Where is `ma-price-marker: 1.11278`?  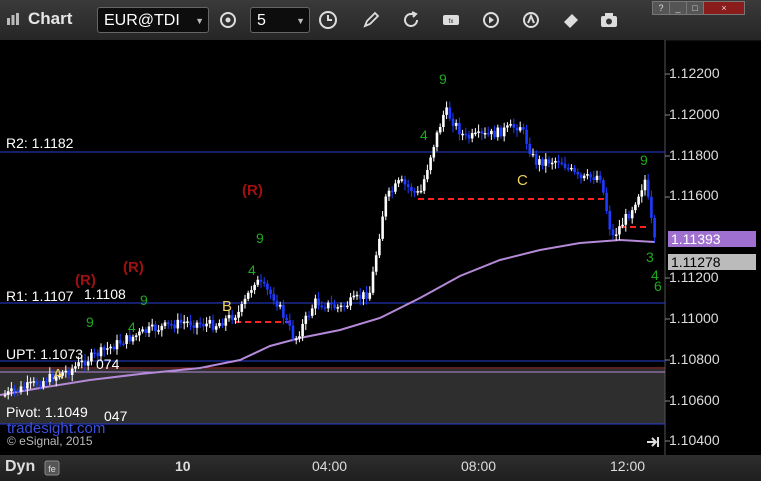
ma-price-marker: 1.11278 is located at coordinates (712, 262).